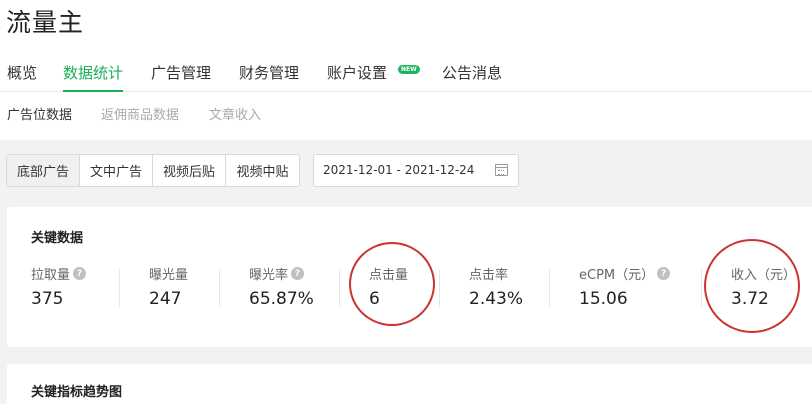 The image size is (812, 404). I want to click on ad-type-bottom: 底部广告, so click(43, 170).